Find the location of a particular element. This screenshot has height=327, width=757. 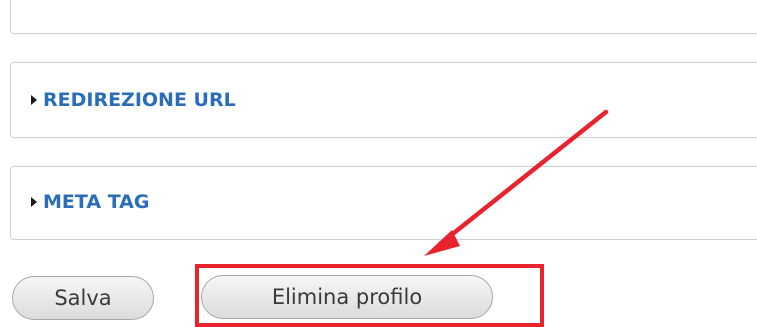

fieldset-title-url-redirect: REDIREZIONE URL is located at coordinates (139, 100).